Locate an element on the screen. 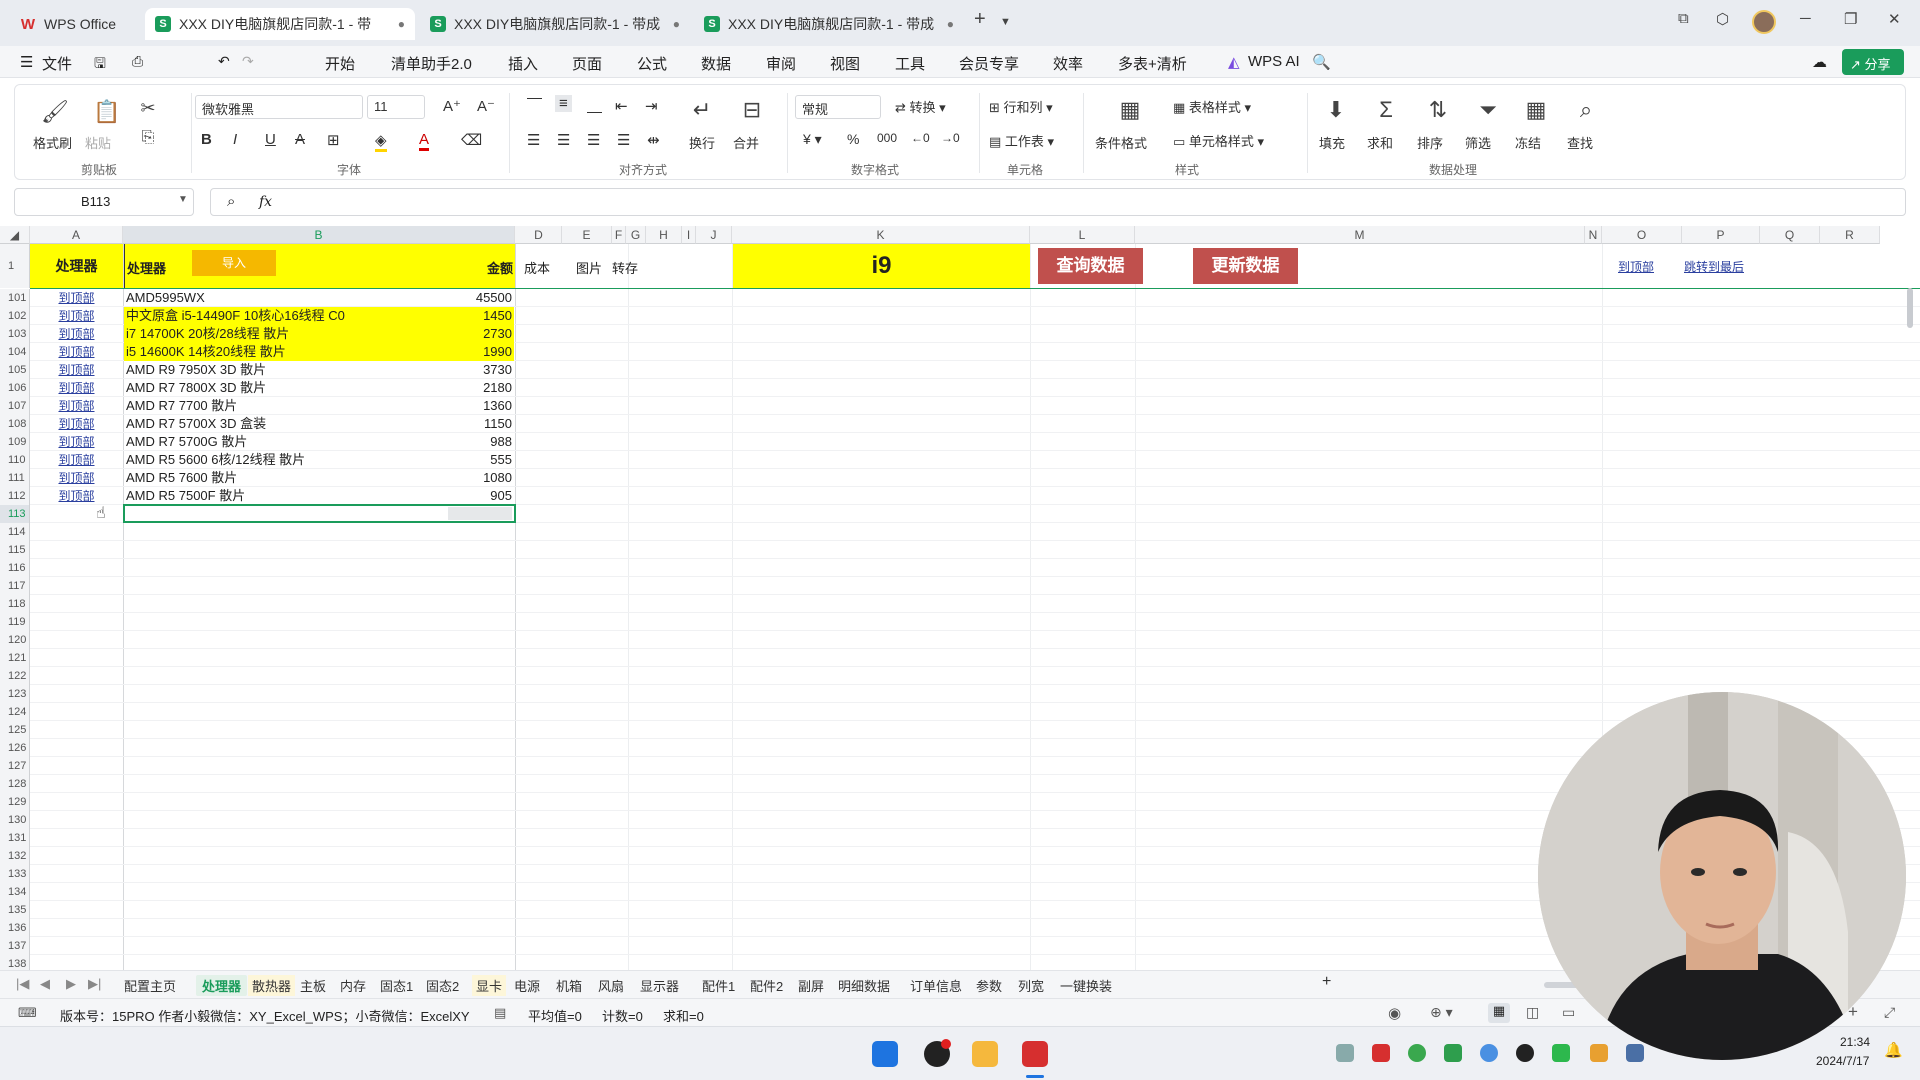  row-header: 116 is located at coordinates (15, 568).